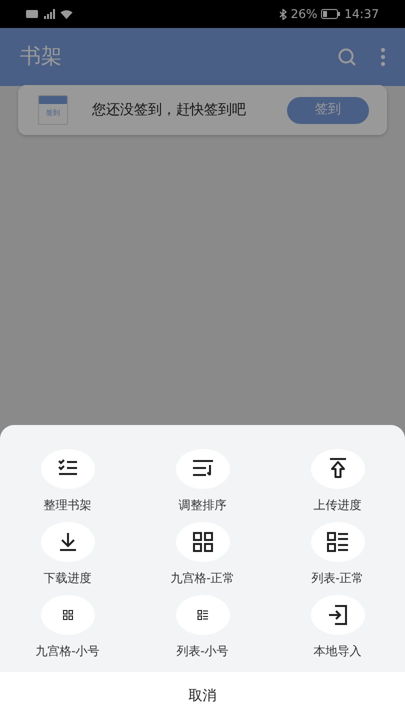 This screenshot has width=405, height=720. I want to click on bluetooth-icon, so click(282, 14).